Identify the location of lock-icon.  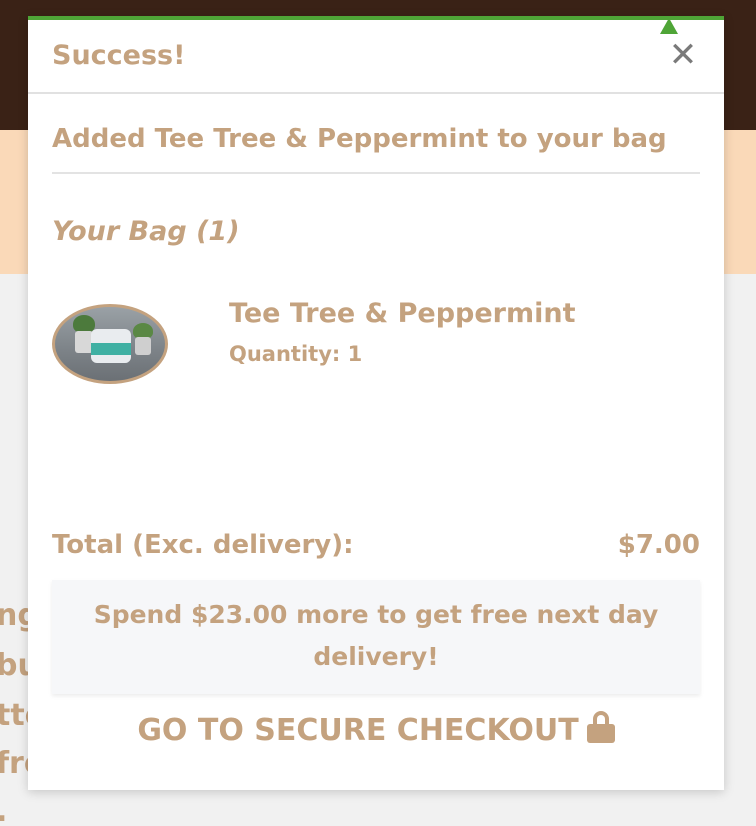
(600, 727).